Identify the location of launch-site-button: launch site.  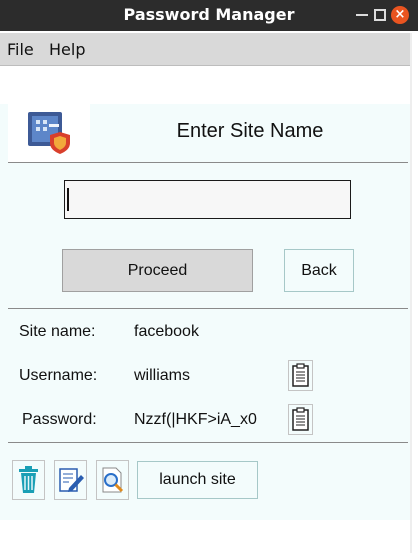
(197, 480).